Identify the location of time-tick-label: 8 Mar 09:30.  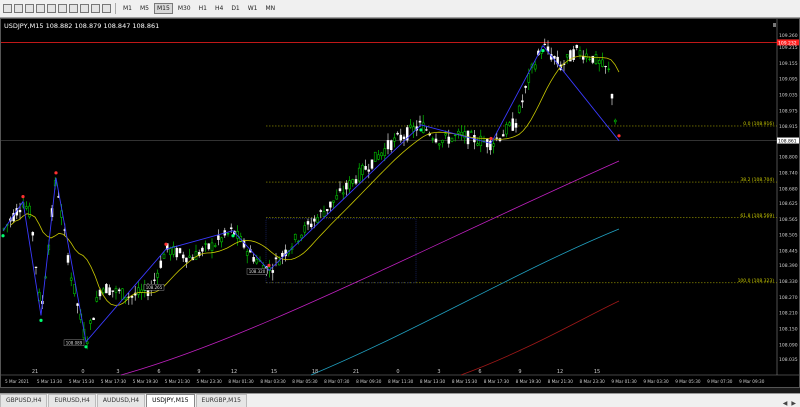
(369, 381).